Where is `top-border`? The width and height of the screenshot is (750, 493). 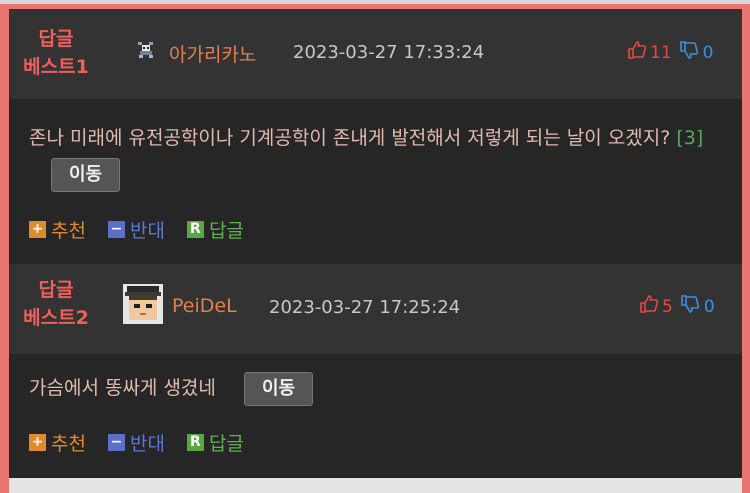
top-border is located at coordinates (375, 2).